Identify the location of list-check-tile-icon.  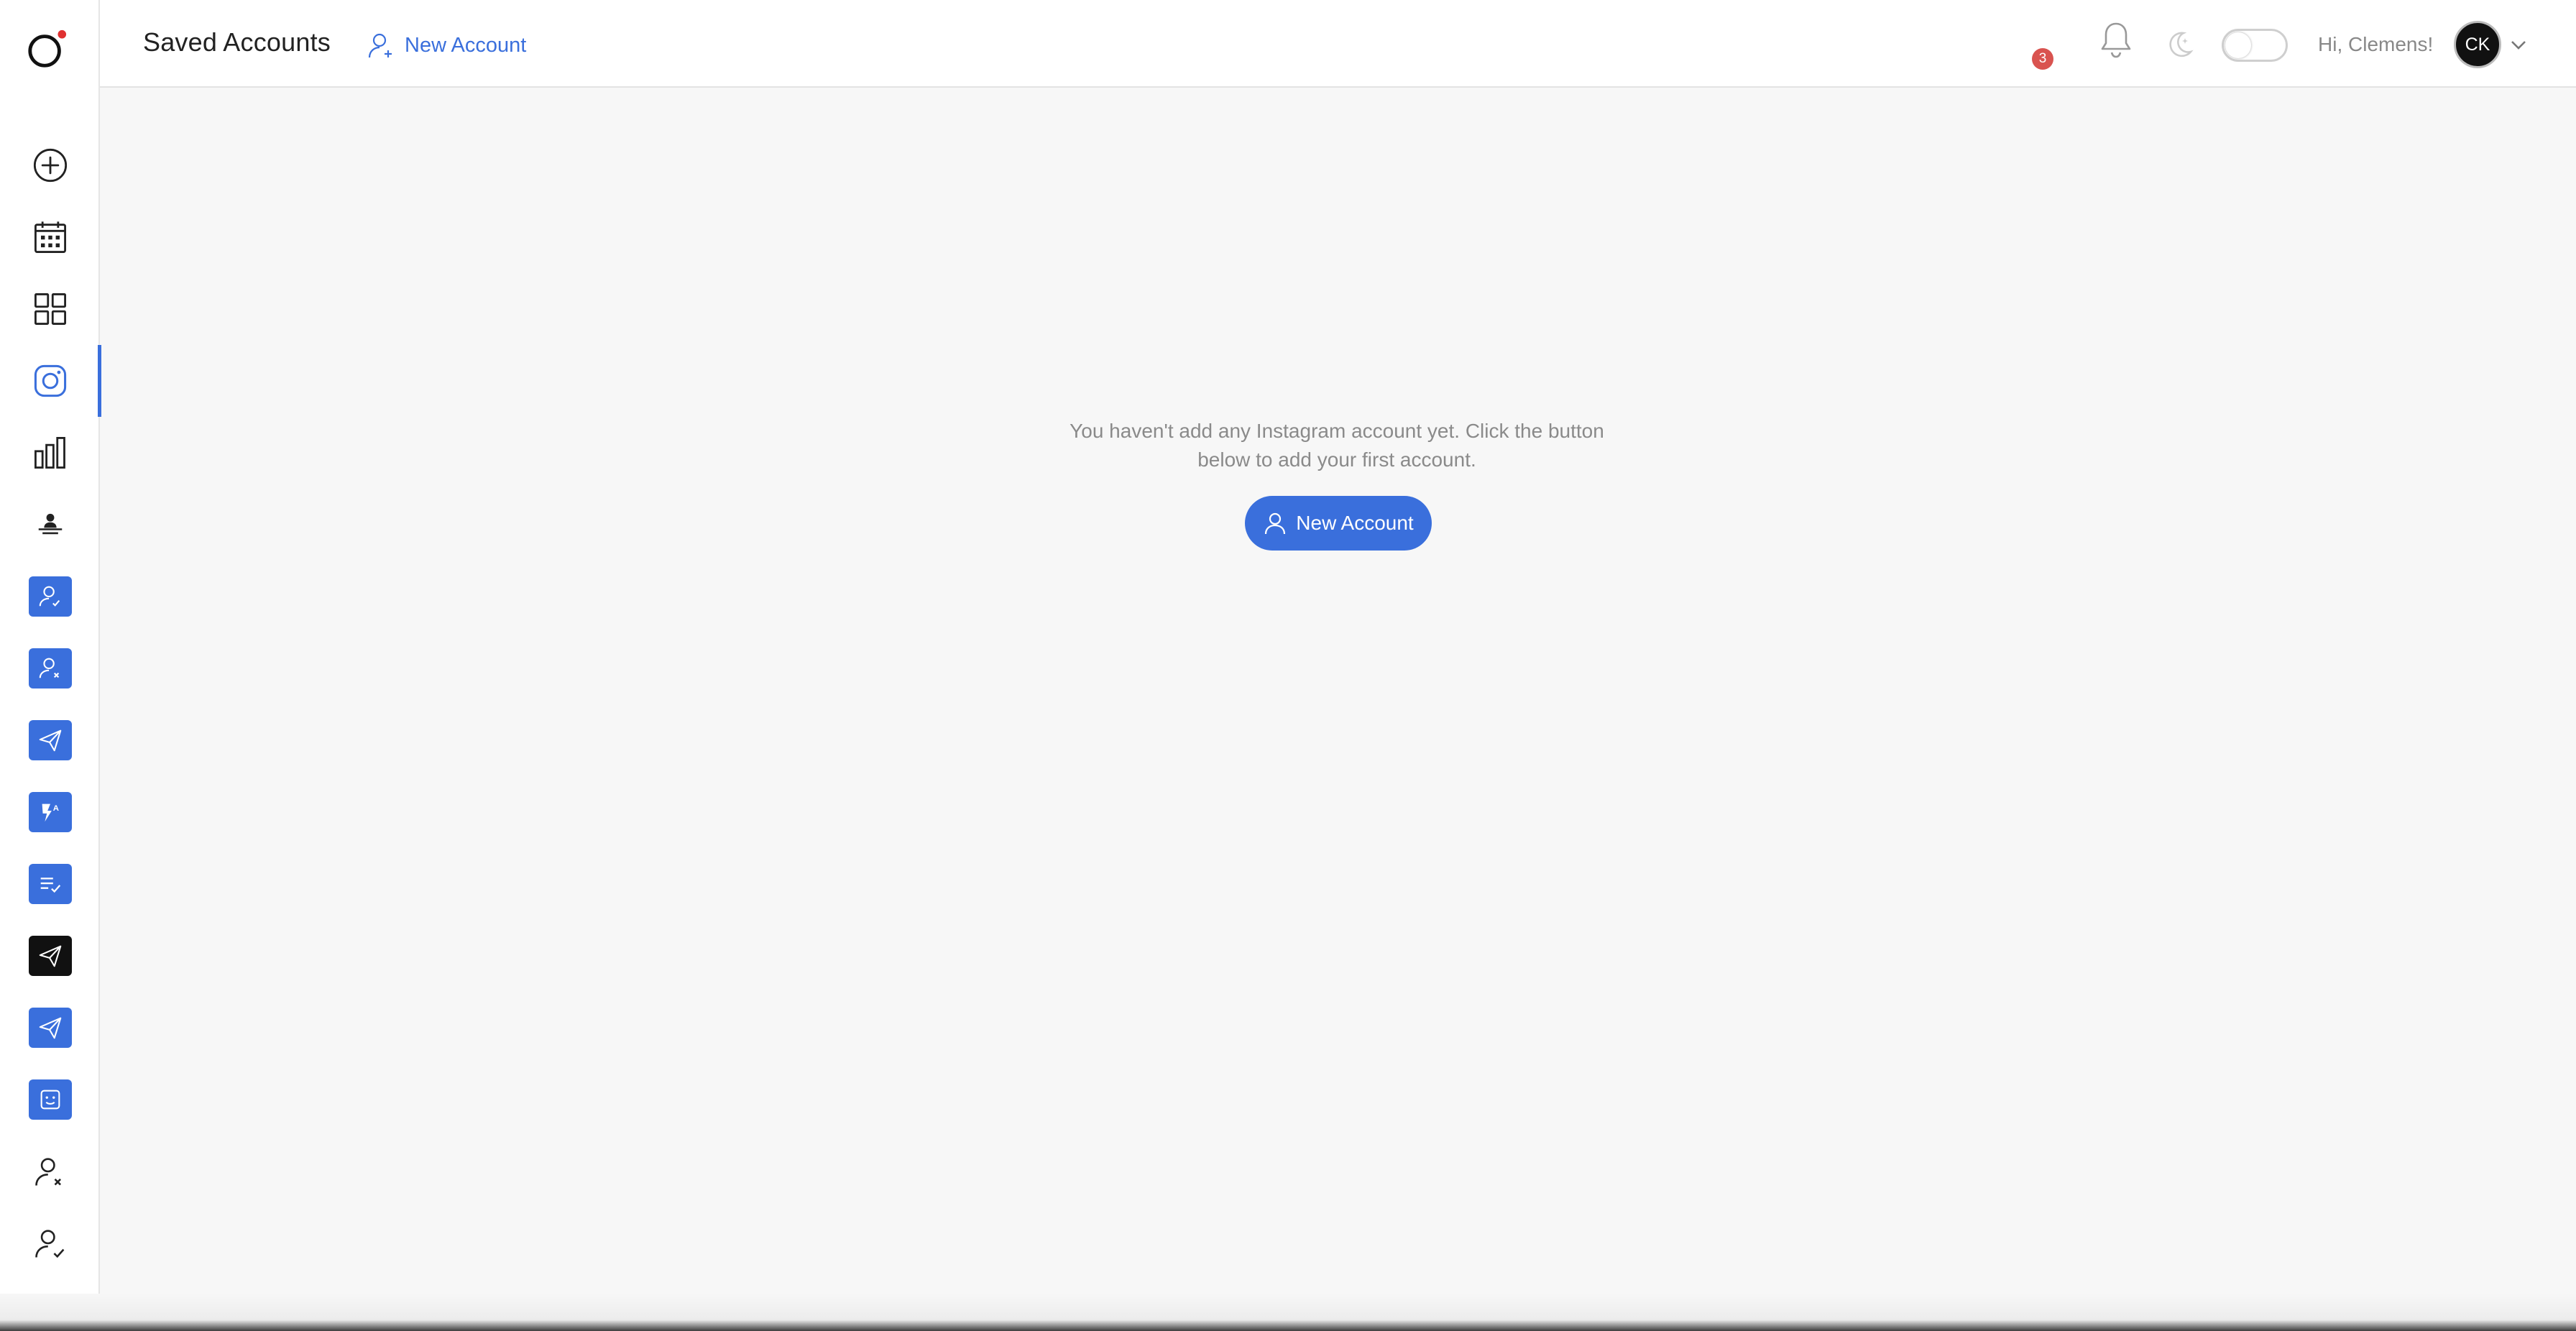
(50, 885).